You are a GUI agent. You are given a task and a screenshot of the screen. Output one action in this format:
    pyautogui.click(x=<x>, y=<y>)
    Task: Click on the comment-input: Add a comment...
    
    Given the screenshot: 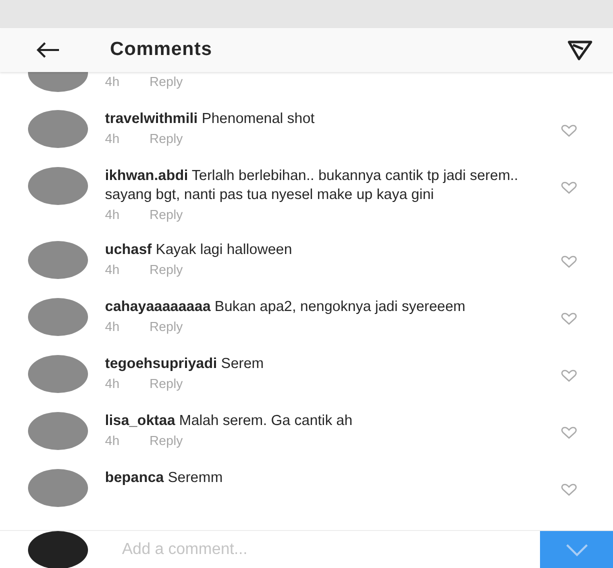 What is the action you would take?
    pyautogui.click(x=330, y=550)
    